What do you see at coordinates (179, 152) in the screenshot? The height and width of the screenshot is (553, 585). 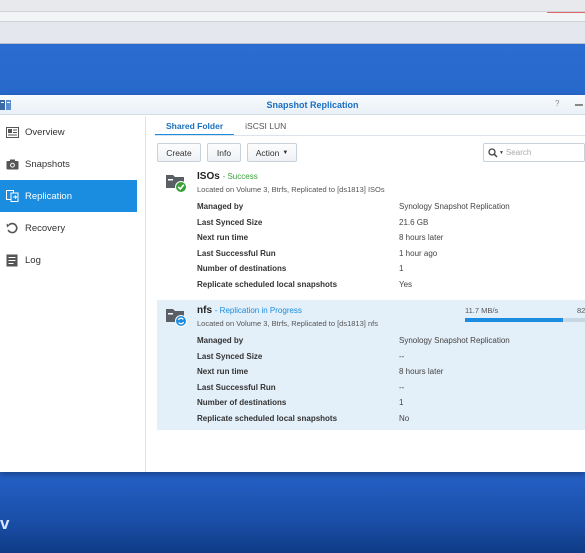 I see `create-button: Create` at bounding box center [179, 152].